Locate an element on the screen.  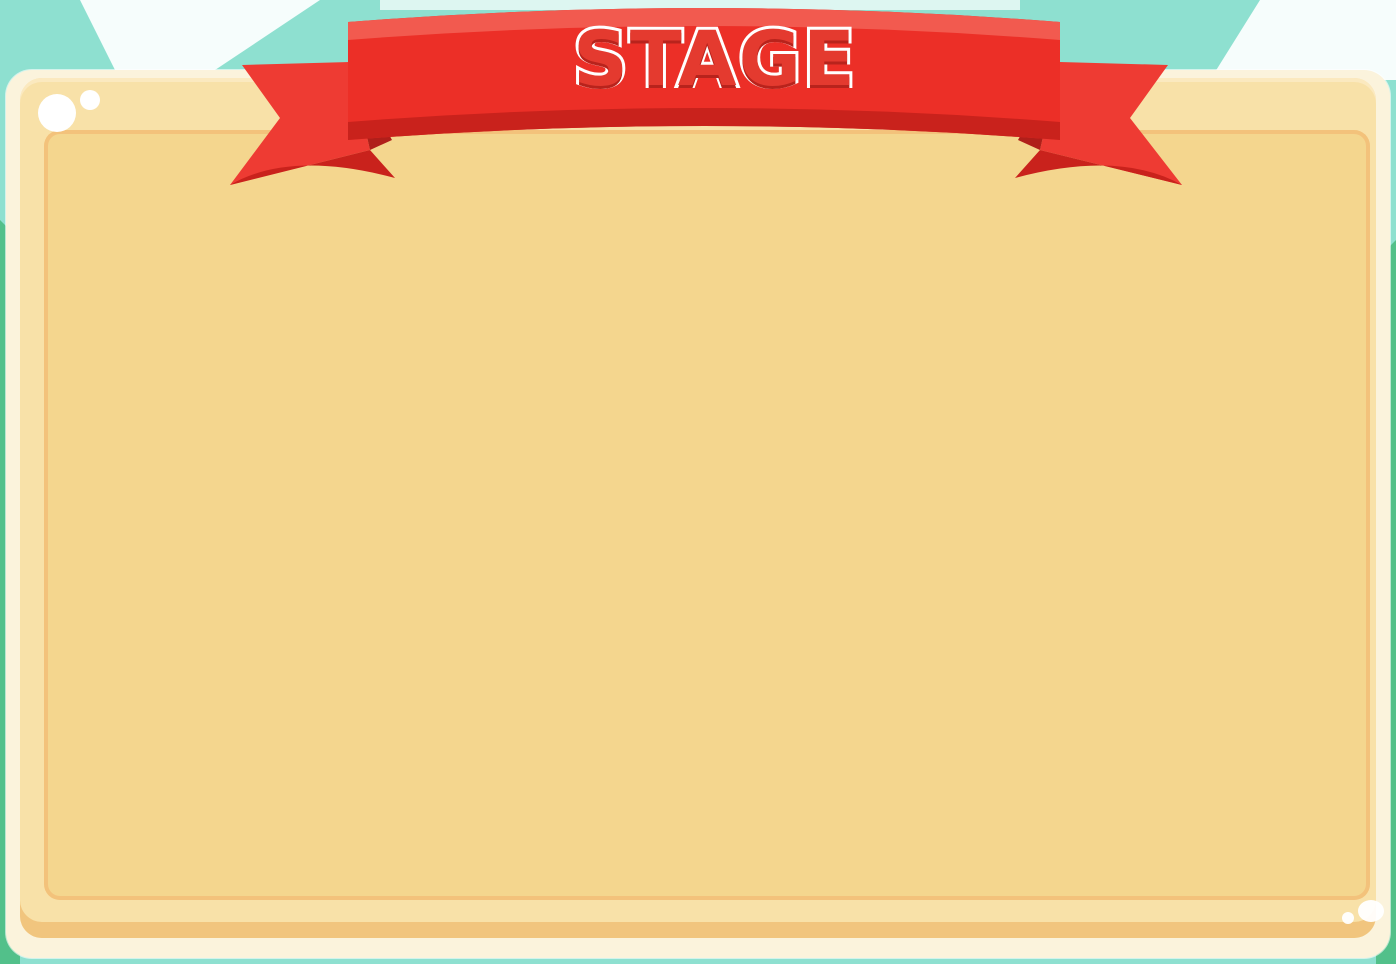
stage-title: STAGE is located at coordinates (714, 58).